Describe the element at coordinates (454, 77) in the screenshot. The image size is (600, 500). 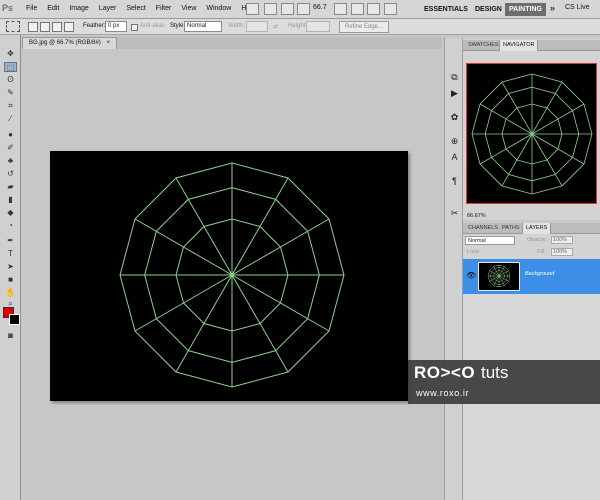
I see `history-icon: ⧉` at that location.